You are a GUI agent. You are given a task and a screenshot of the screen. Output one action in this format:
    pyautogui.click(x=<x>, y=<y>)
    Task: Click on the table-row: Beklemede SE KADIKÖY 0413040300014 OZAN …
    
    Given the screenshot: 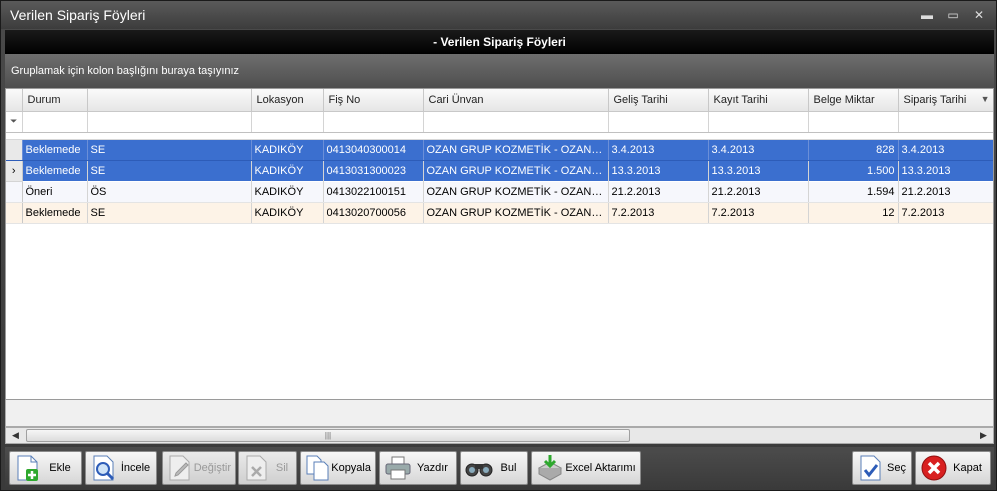 What is the action you would take?
    pyautogui.click(x=499, y=150)
    